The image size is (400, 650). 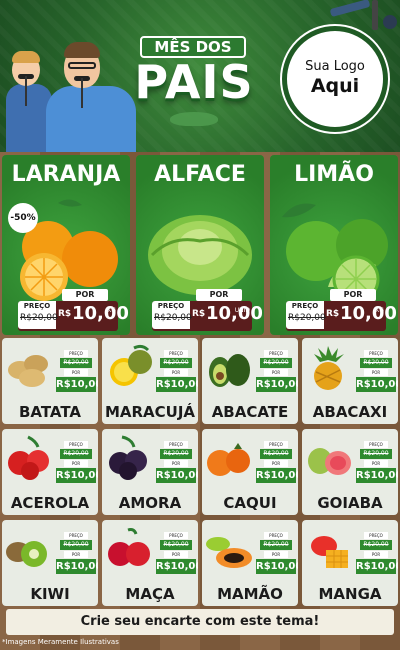 What do you see at coordinates (329, 461) in the screenshot?
I see `guava-icon` at bounding box center [329, 461].